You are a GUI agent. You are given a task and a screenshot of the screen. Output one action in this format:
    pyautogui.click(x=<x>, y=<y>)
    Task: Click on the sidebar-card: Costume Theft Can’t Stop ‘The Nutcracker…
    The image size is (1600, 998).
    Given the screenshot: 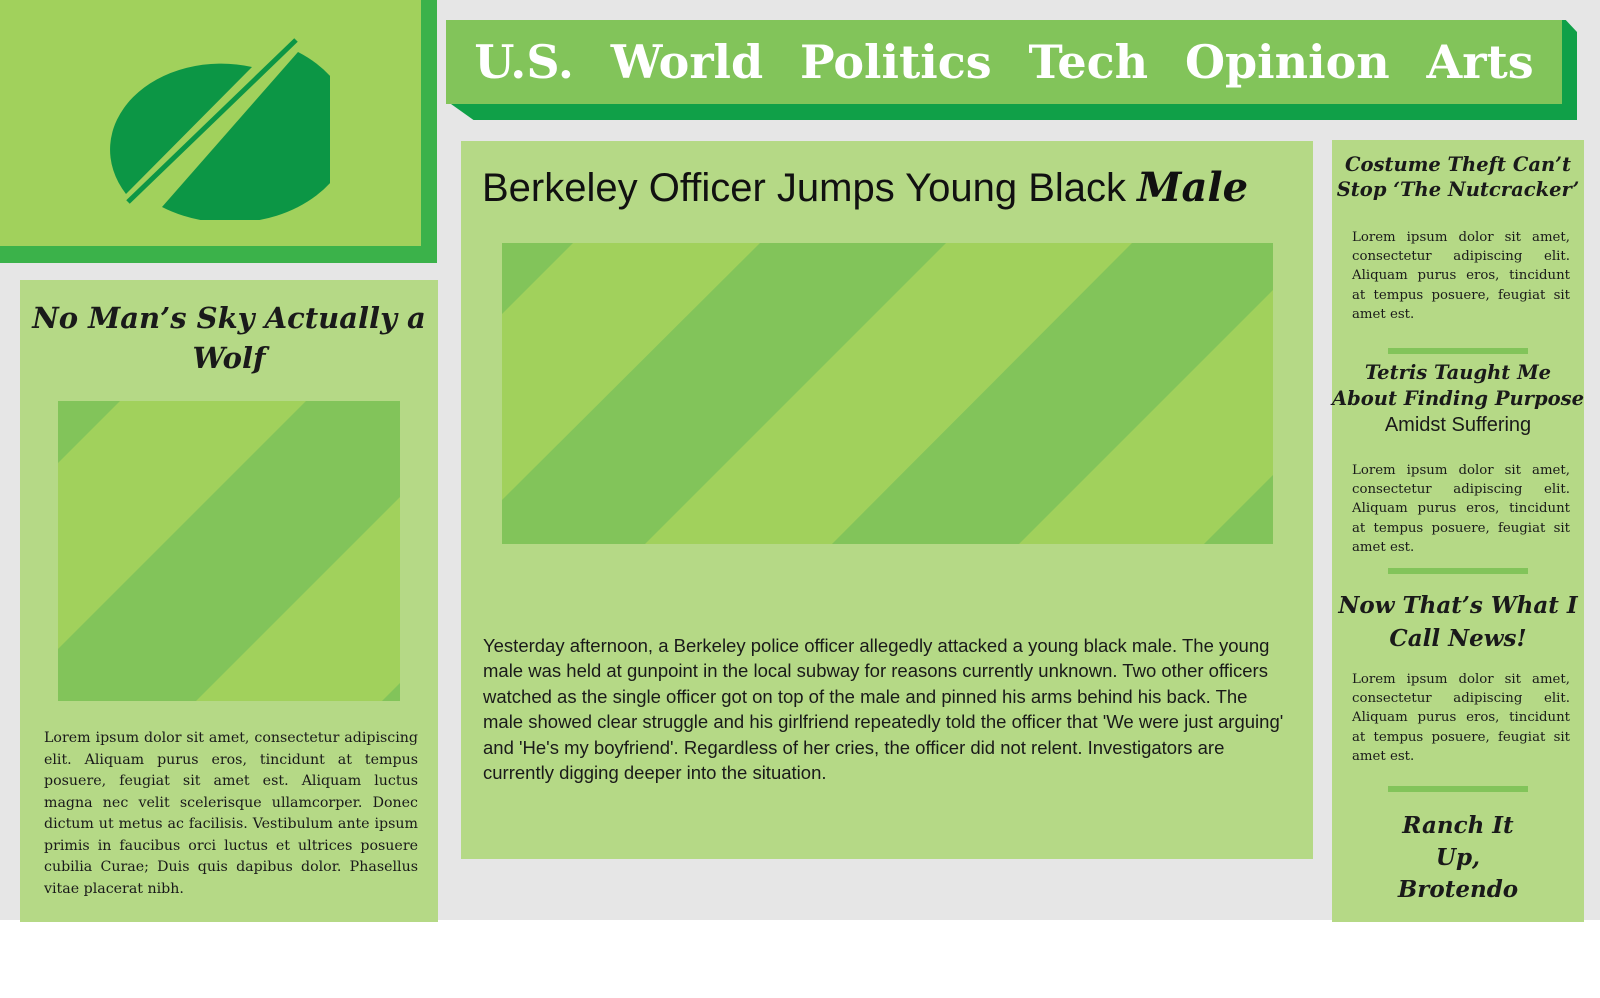 What is the action you would take?
    pyautogui.click(x=1458, y=531)
    